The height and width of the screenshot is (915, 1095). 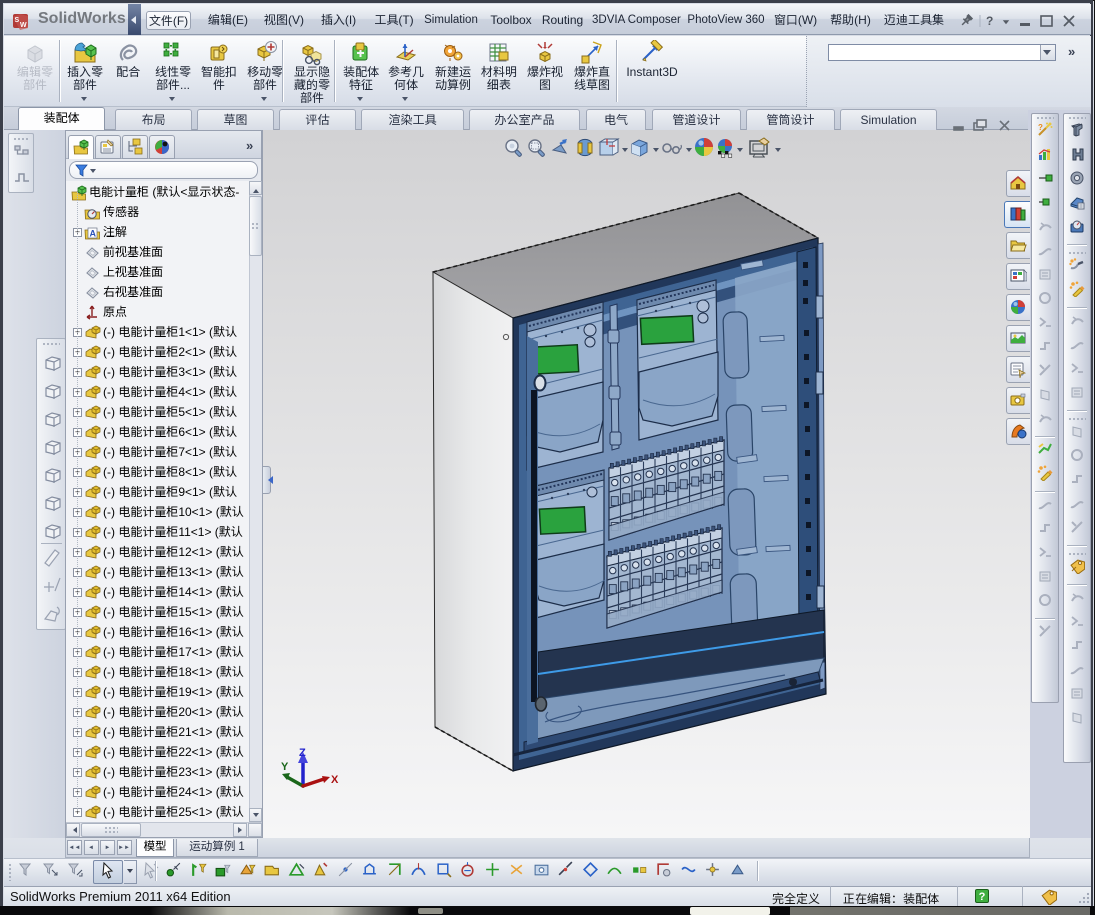 I want to click on svg-text: W, so click(x=23, y=25).